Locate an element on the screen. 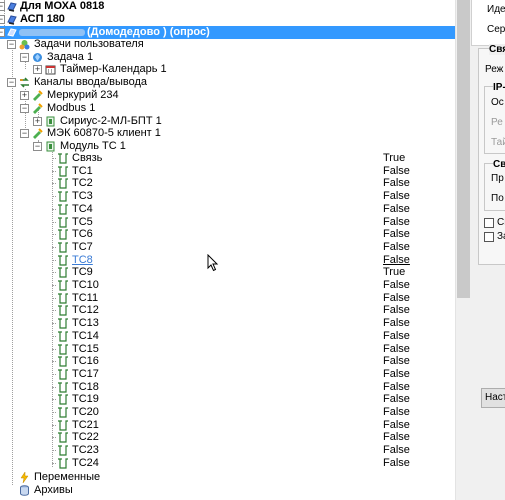 This screenshot has width=505, height=500. signal-name: ТС19 is located at coordinates (85, 399).